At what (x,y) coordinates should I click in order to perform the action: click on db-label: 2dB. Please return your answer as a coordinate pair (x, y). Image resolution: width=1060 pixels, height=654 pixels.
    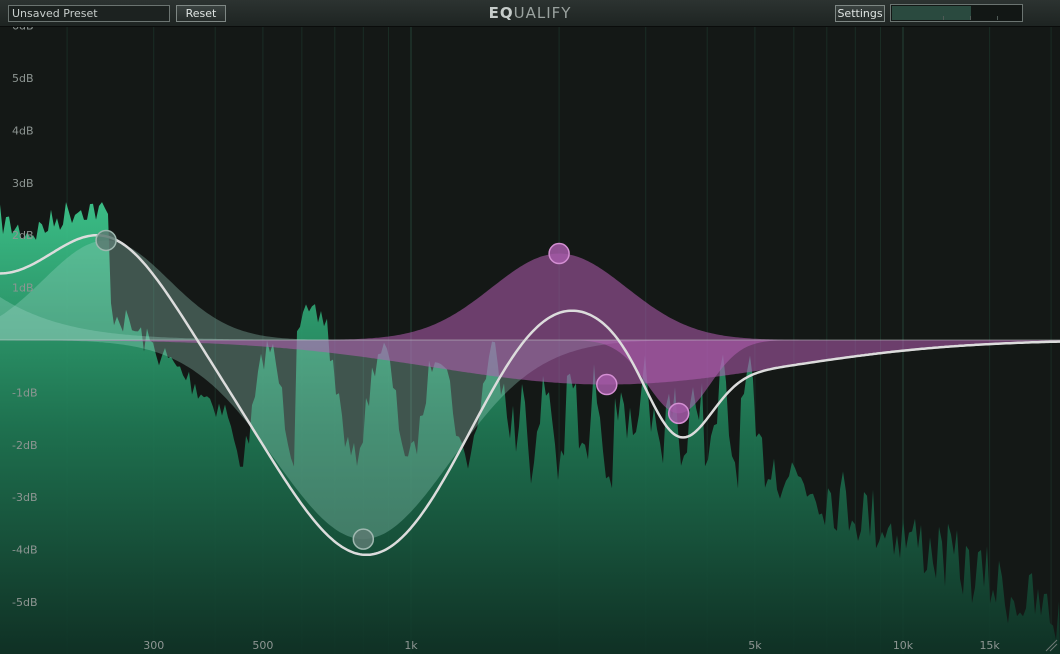
    Looking at the image, I should click on (23, 235).